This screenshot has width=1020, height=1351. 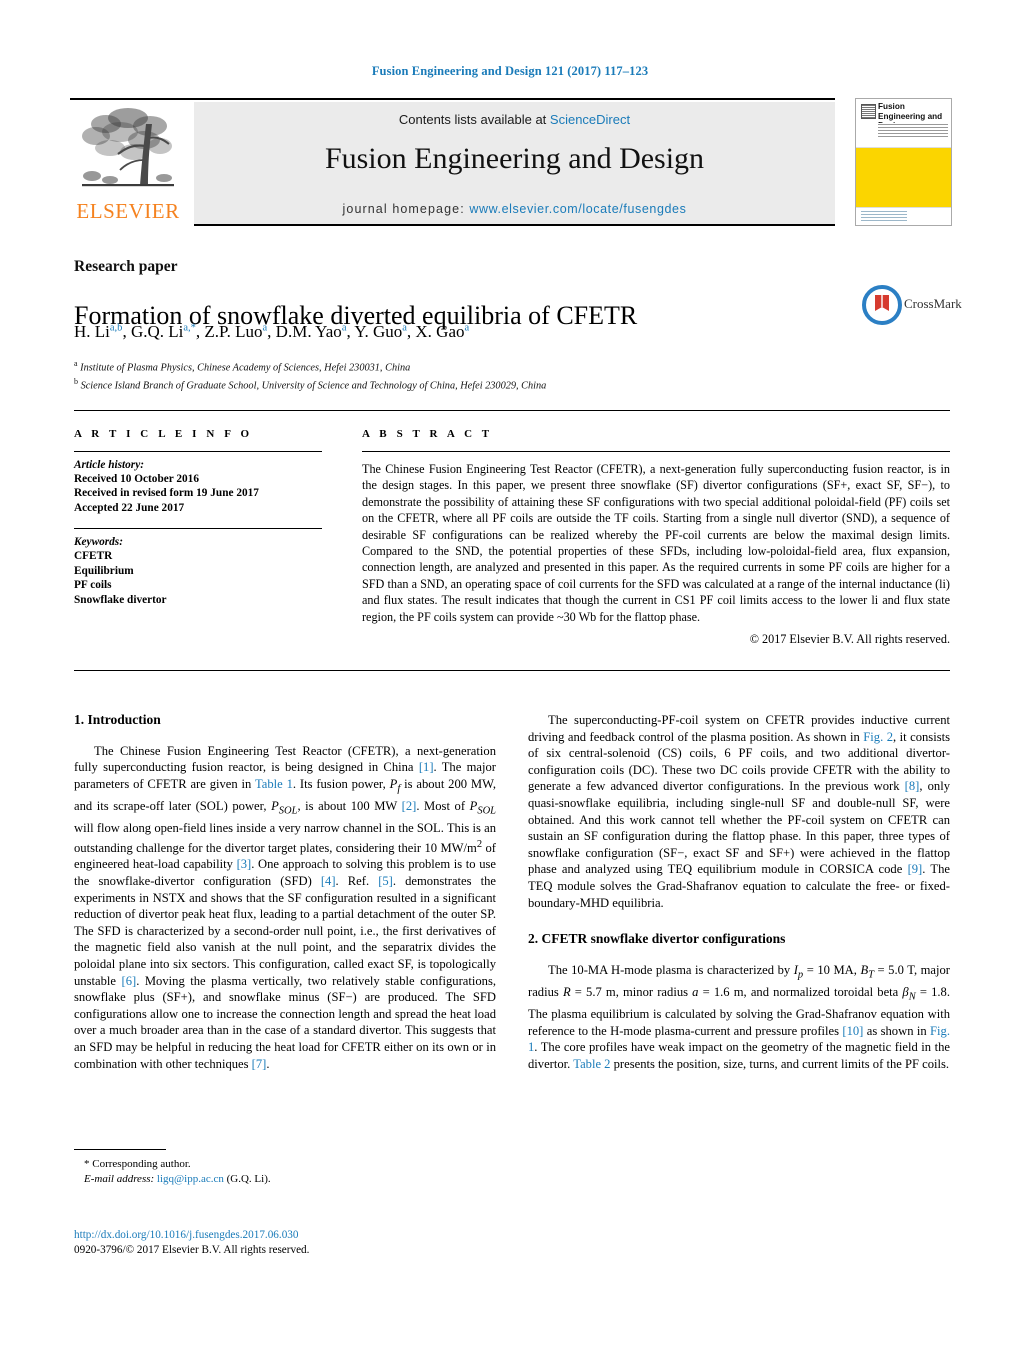 What do you see at coordinates (656, 451) in the screenshot?
I see `abstract-divider` at bounding box center [656, 451].